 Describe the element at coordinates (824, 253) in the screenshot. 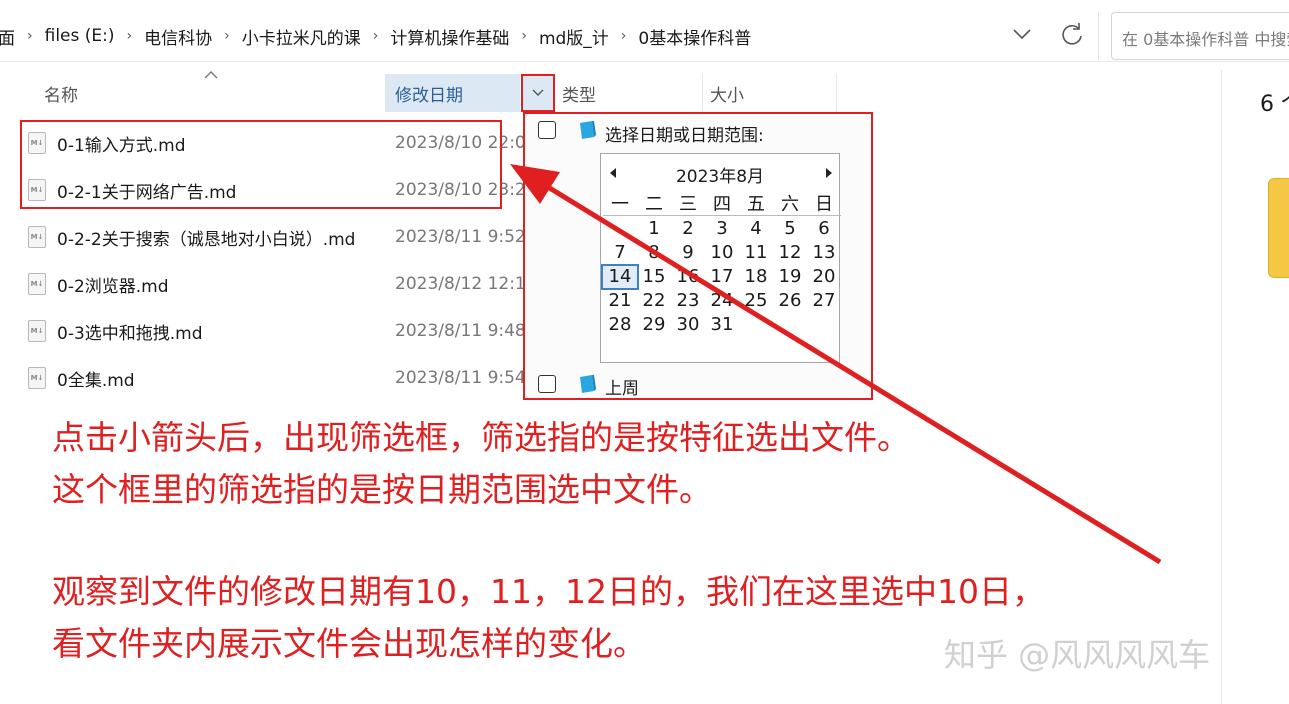

I see `calendar-day: 13` at that location.